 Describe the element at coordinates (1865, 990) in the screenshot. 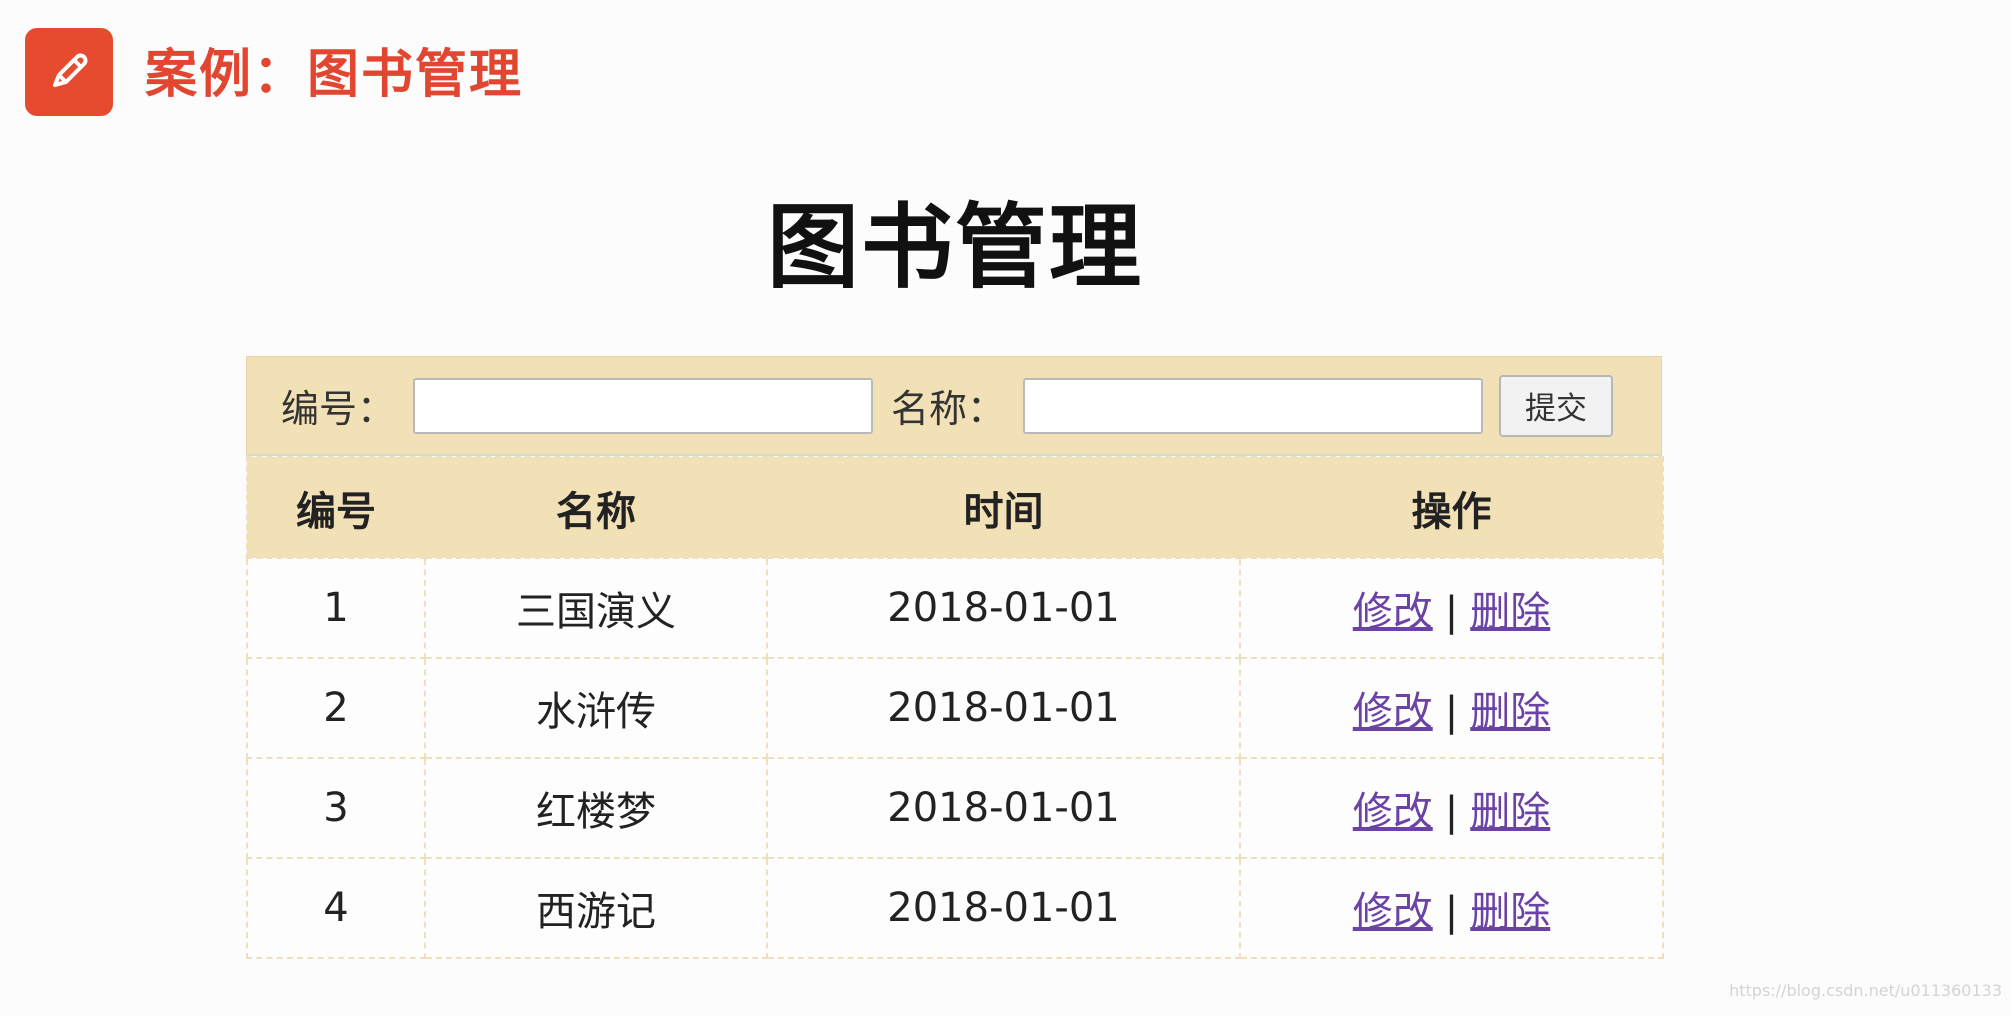

I see `watermark-url: https://blog.csdn.net/u011360133` at that location.